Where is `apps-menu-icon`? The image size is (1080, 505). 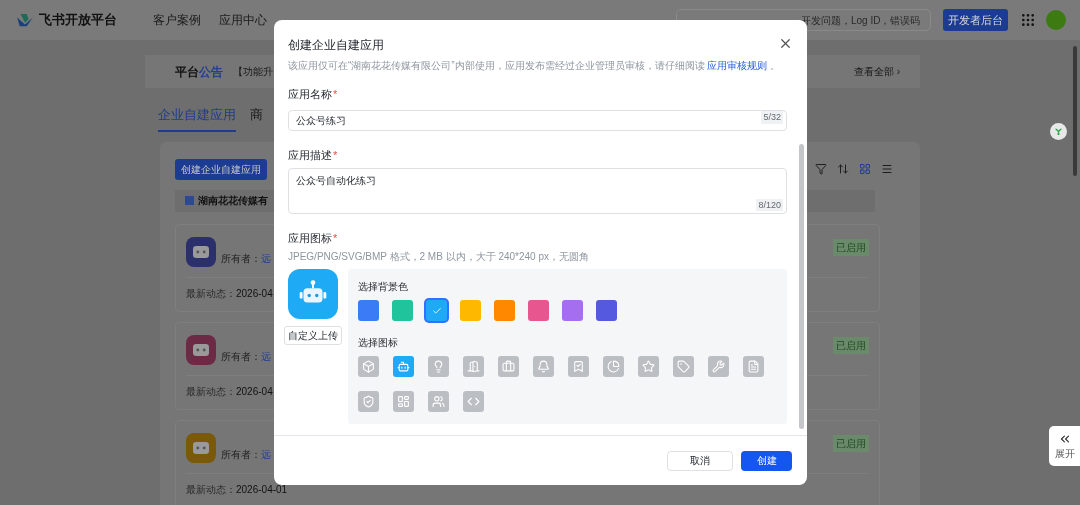
apps-menu-icon is located at coordinates (1028, 20).